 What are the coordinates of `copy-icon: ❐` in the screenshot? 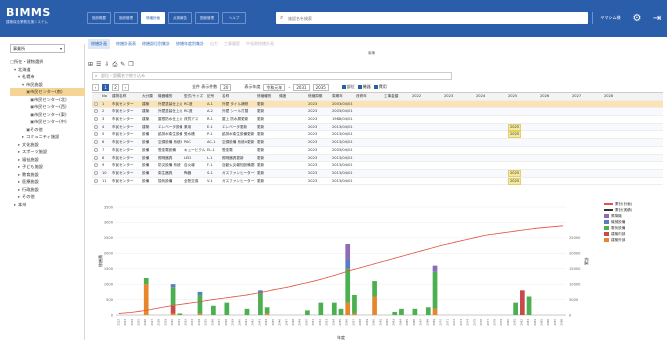 It's located at (130, 65).